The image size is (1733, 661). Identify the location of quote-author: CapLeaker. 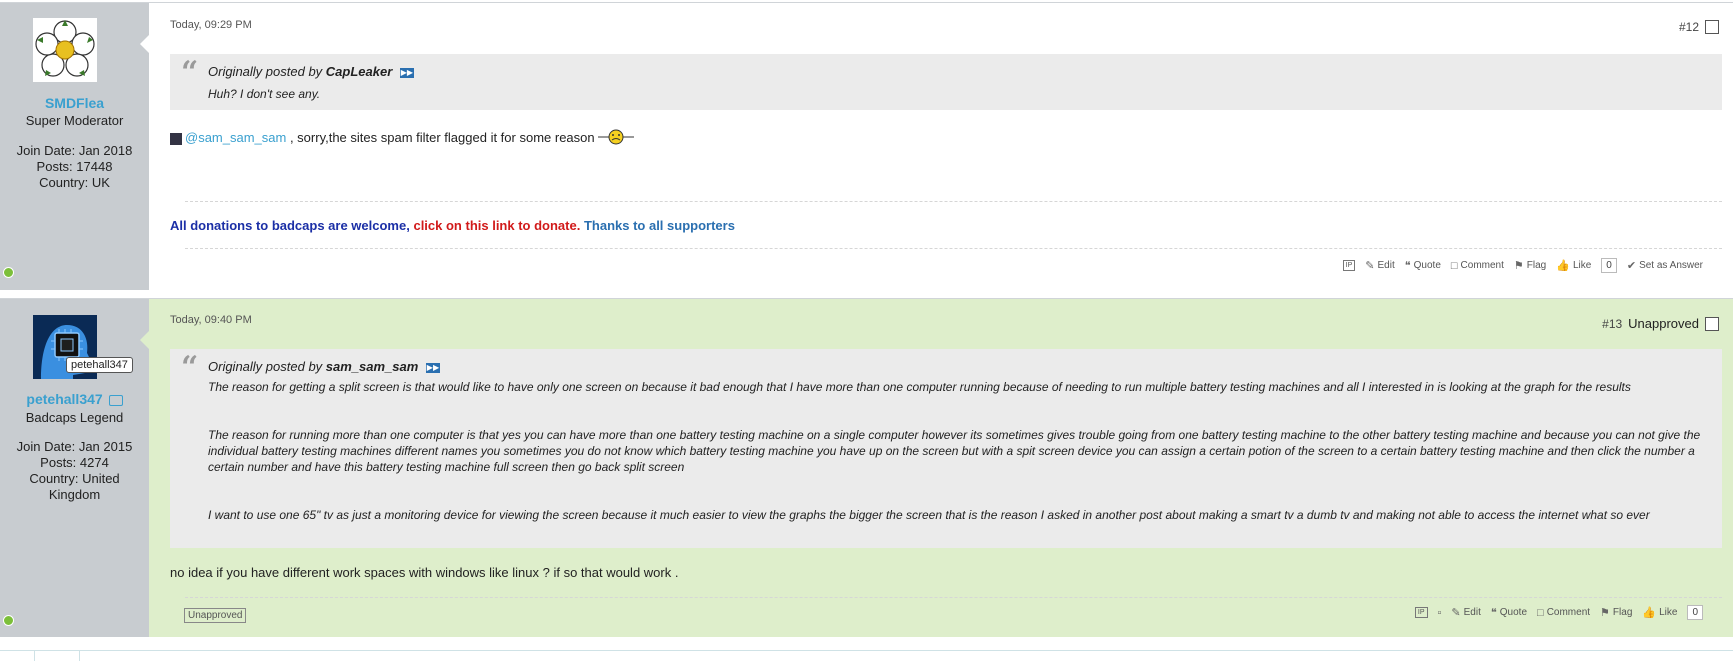
(359, 71).